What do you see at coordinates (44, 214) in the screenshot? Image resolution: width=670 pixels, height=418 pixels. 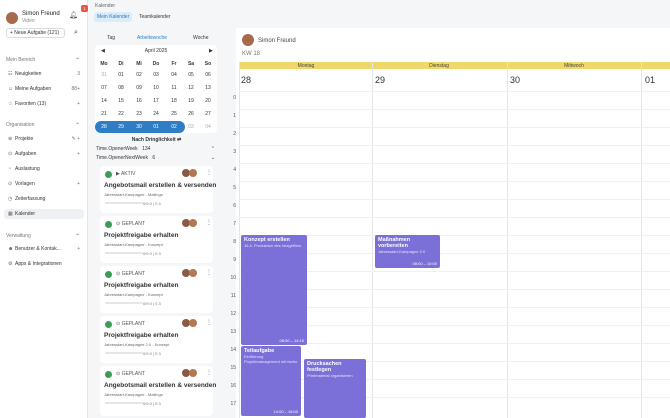 I see `sidebar-item-kalender: ▦ Kalender` at bounding box center [44, 214].